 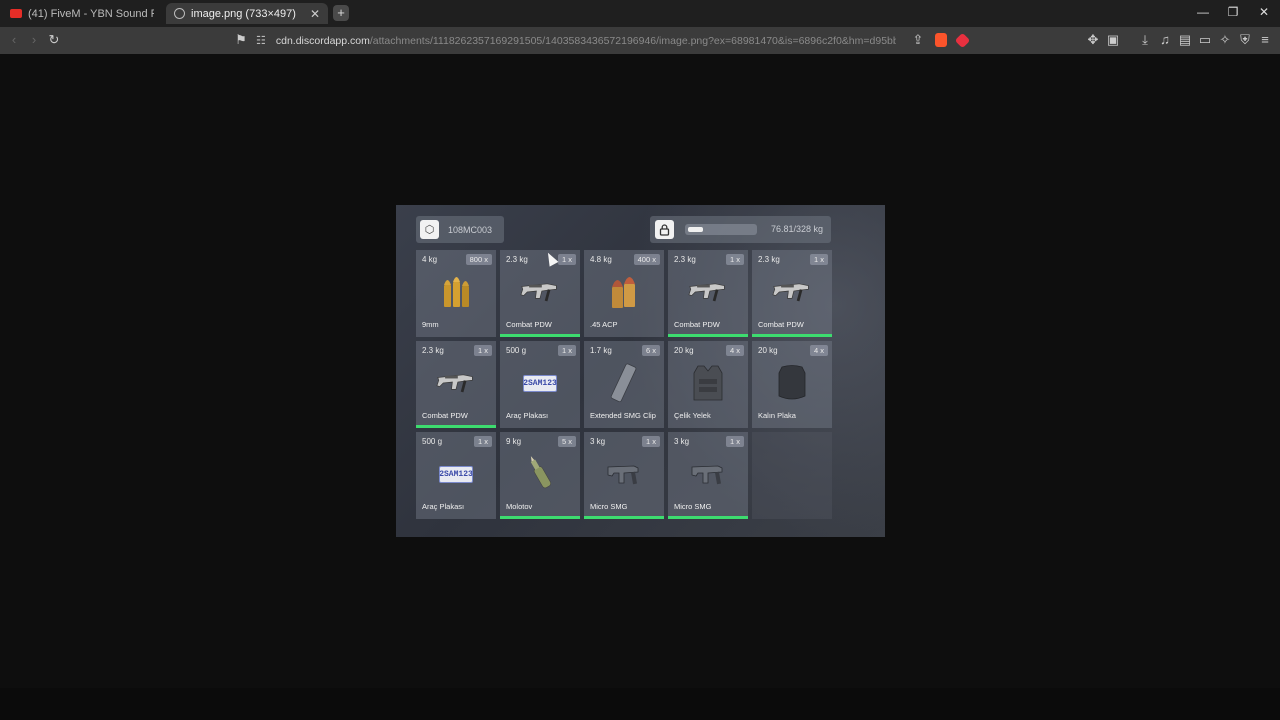 What do you see at coordinates (601, 259) in the screenshot?
I see `item-weight: 4.8 kg` at bounding box center [601, 259].